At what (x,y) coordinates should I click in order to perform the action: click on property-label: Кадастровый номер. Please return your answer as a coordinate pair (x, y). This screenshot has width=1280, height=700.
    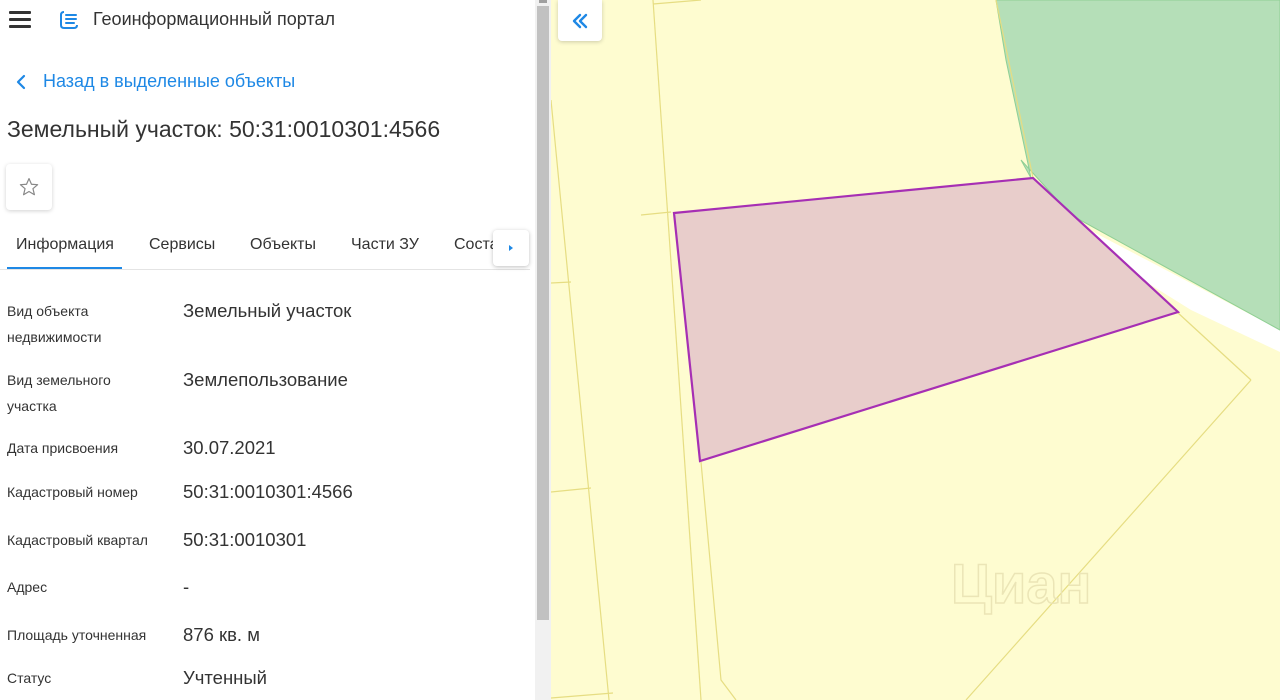
    Looking at the image, I should click on (72, 492).